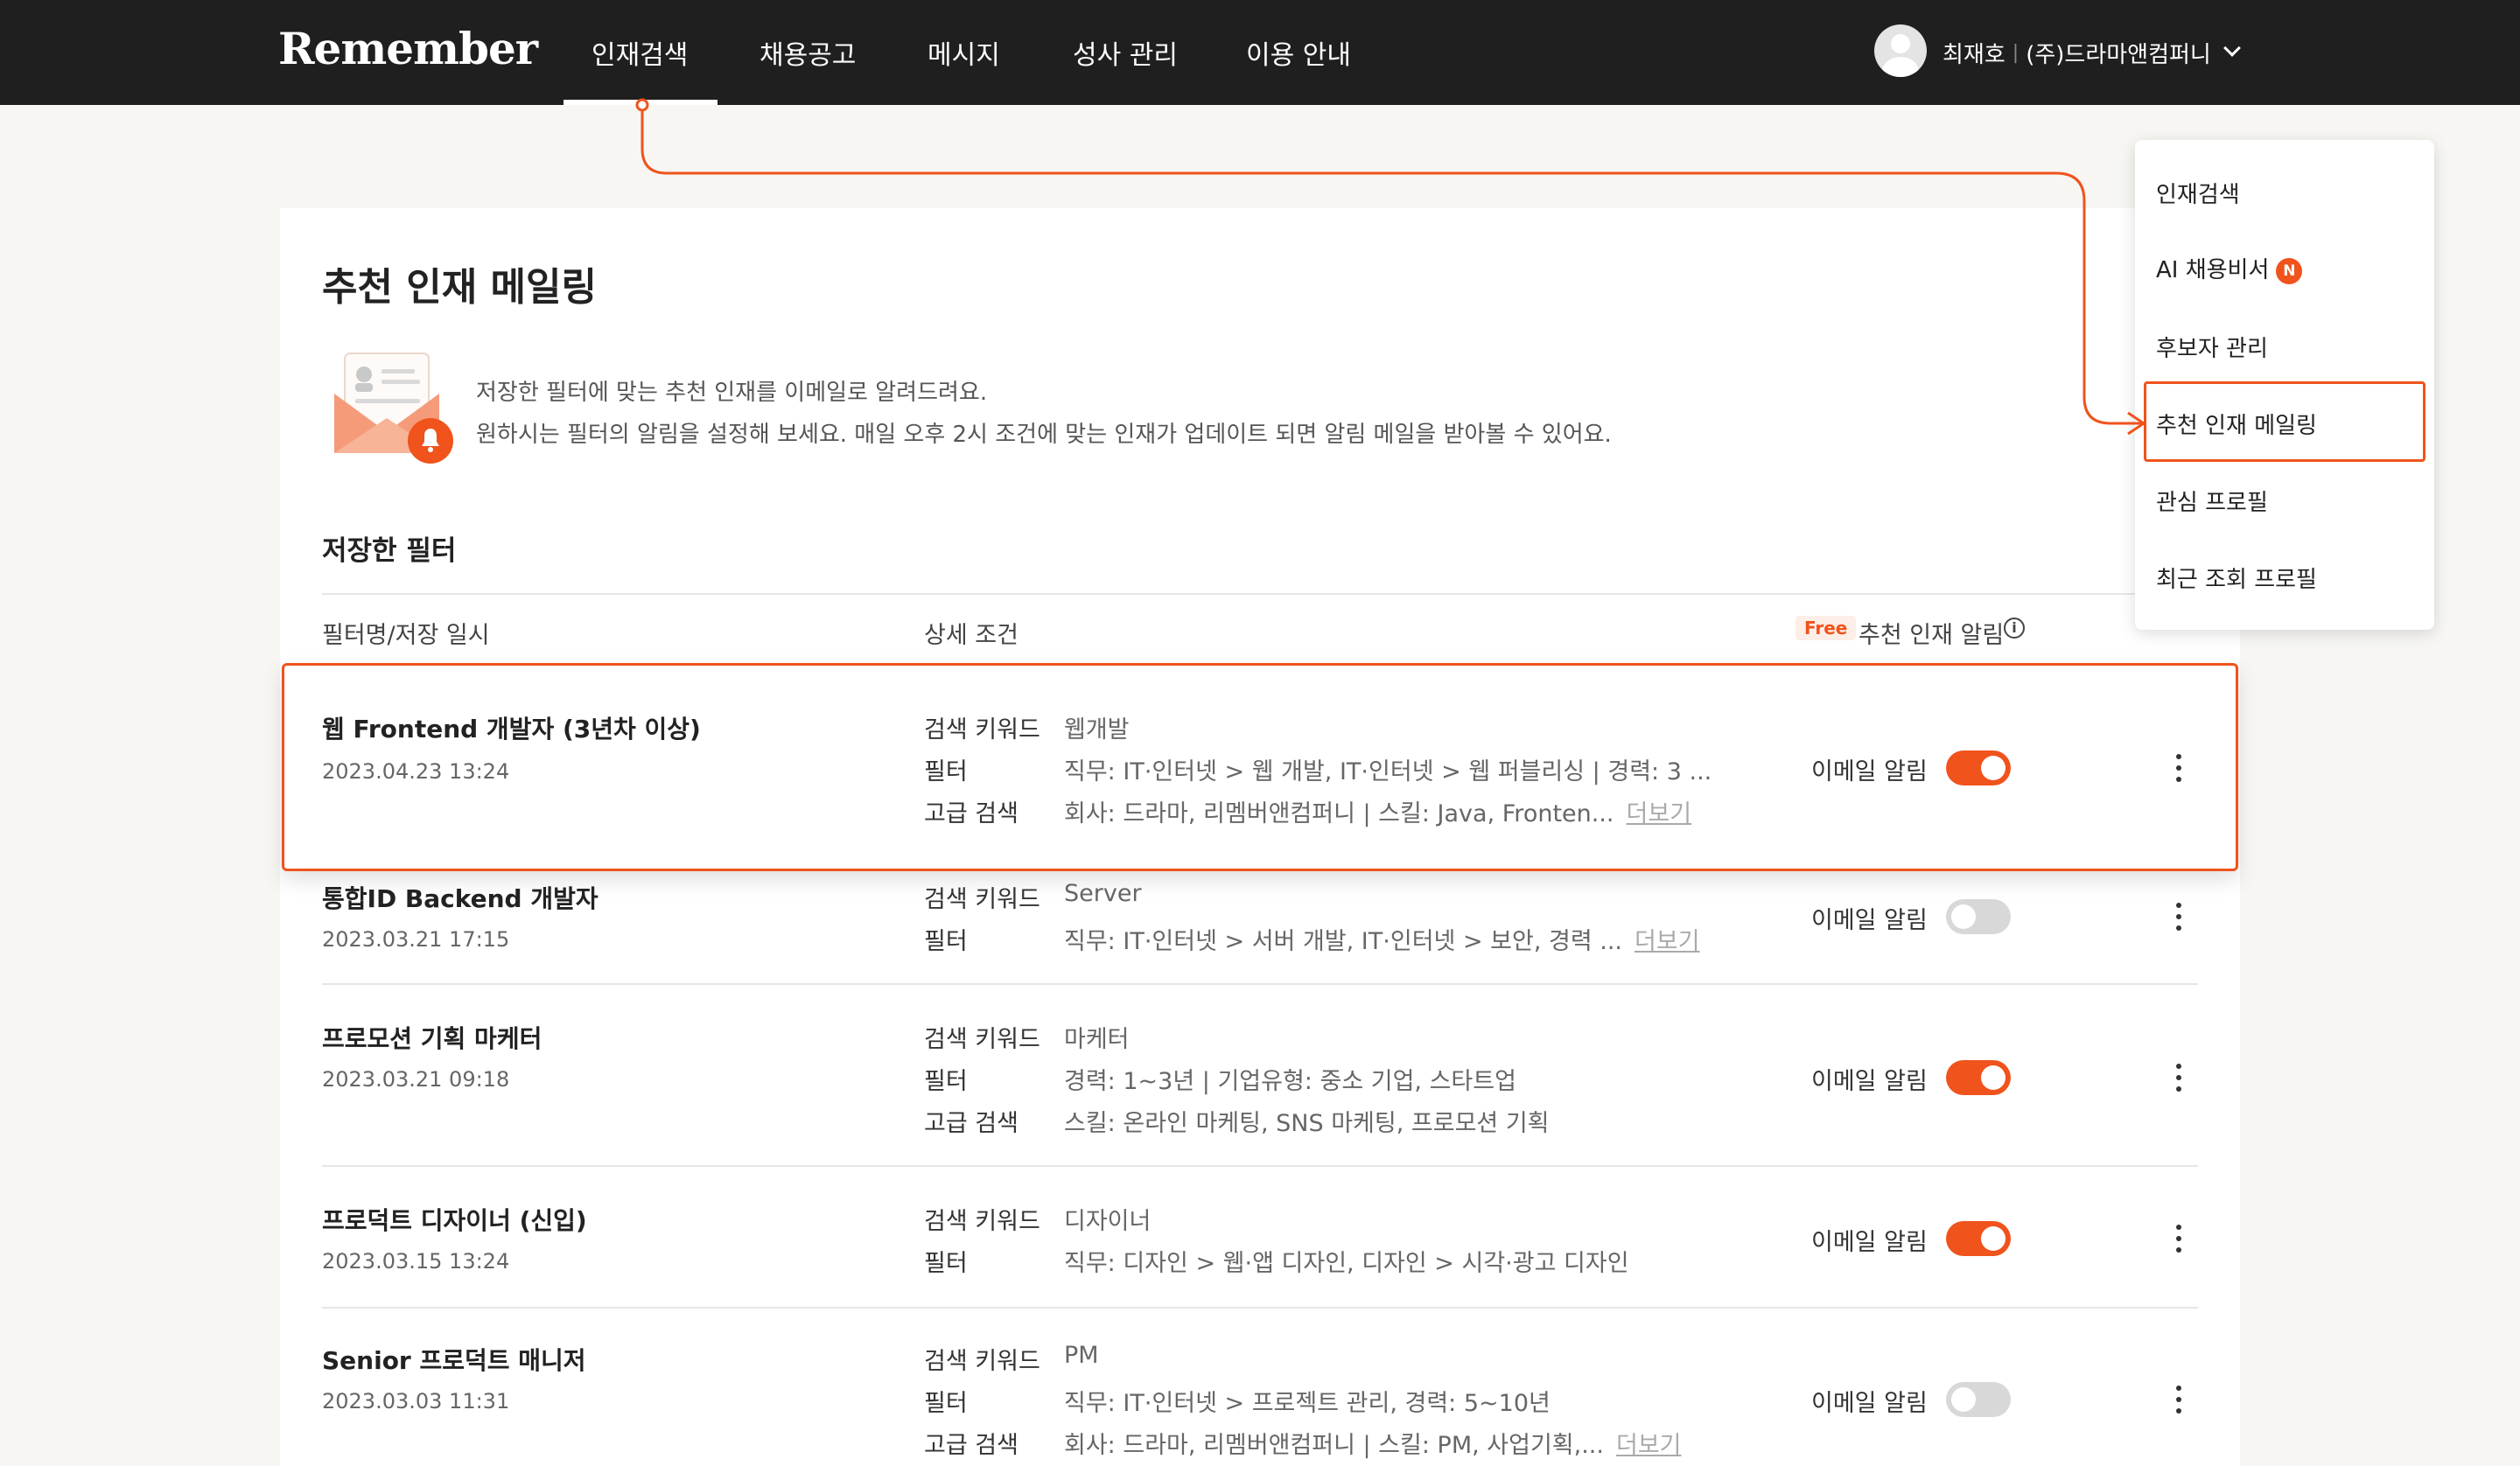 Image resolution: width=2520 pixels, height=1466 pixels. What do you see at coordinates (1097, 1040) in the screenshot?
I see `condition-value: 마케터` at bounding box center [1097, 1040].